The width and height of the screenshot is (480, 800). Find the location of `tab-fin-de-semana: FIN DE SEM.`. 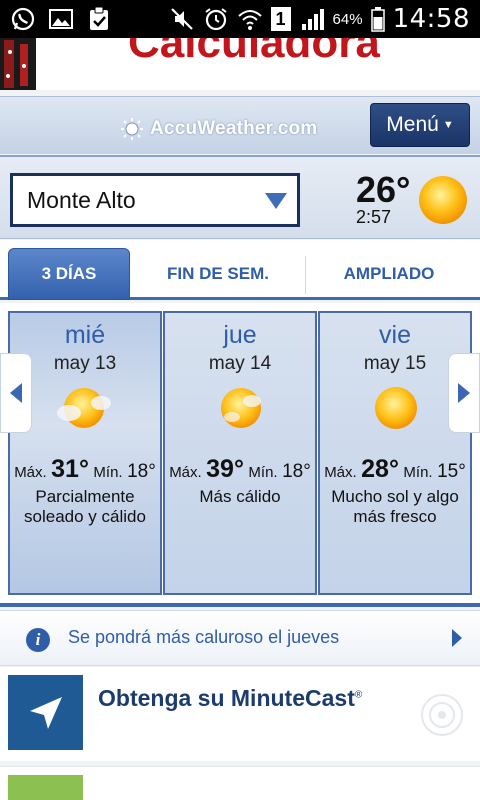

tab-fin-de-semana: FIN DE SEM. is located at coordinates (218, 274).